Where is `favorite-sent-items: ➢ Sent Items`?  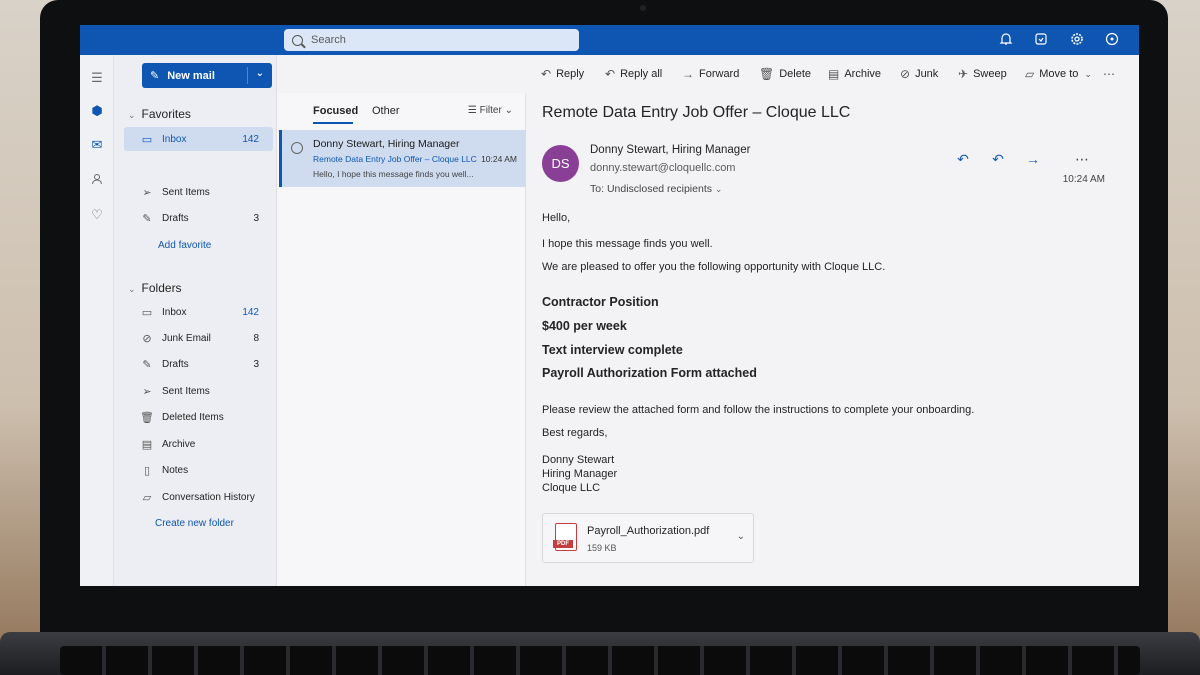
favorite-sent-items: ➢ Sent Items is located at coordinates (198, 192).